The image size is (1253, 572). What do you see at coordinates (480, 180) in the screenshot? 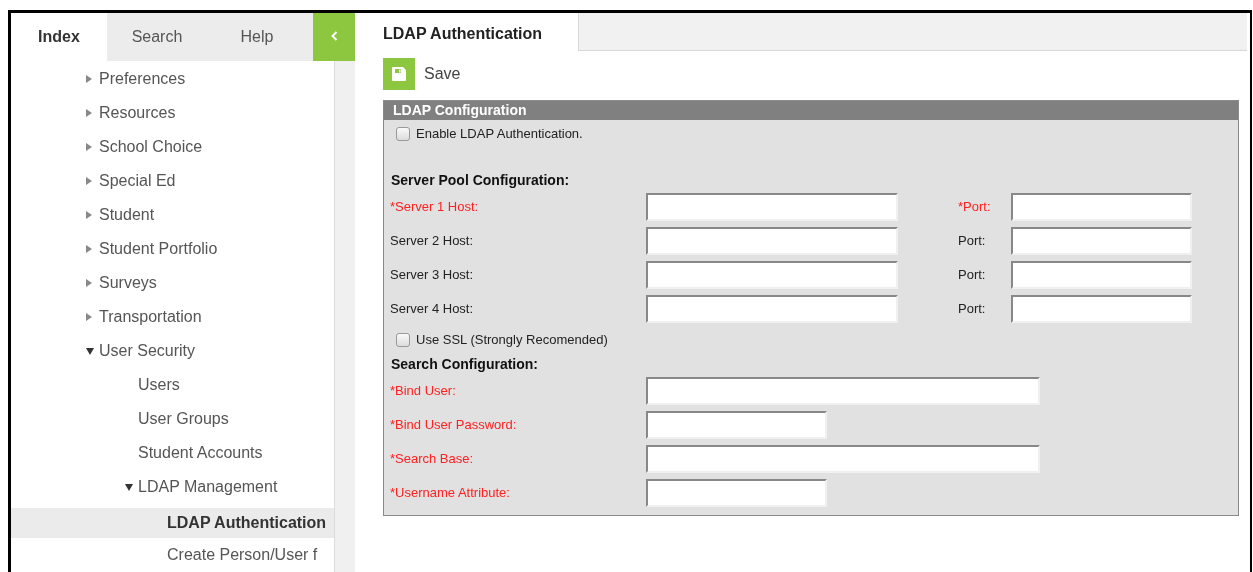
I see `section-heading: Server Pool Configuration:` at bounding box center [480, 180].